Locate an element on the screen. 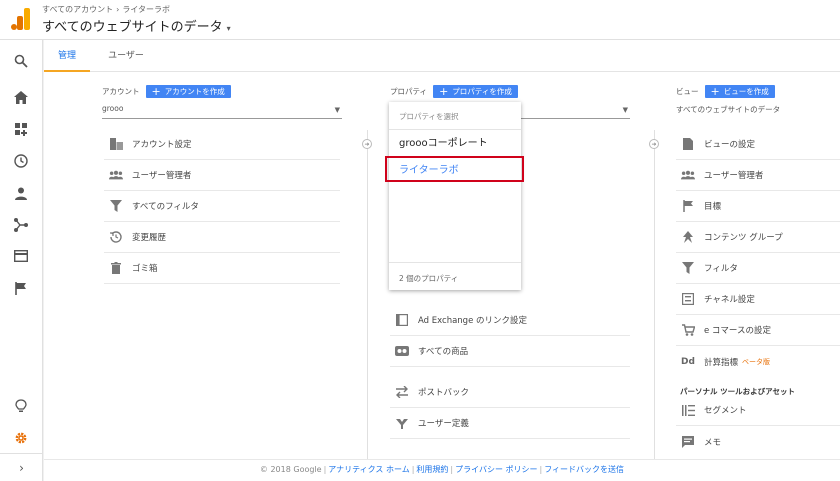 This screenshot has height=481, width=840. property-adexchange-label: Ad Exchange のリンク設定 is located at coordinates (472, 321).